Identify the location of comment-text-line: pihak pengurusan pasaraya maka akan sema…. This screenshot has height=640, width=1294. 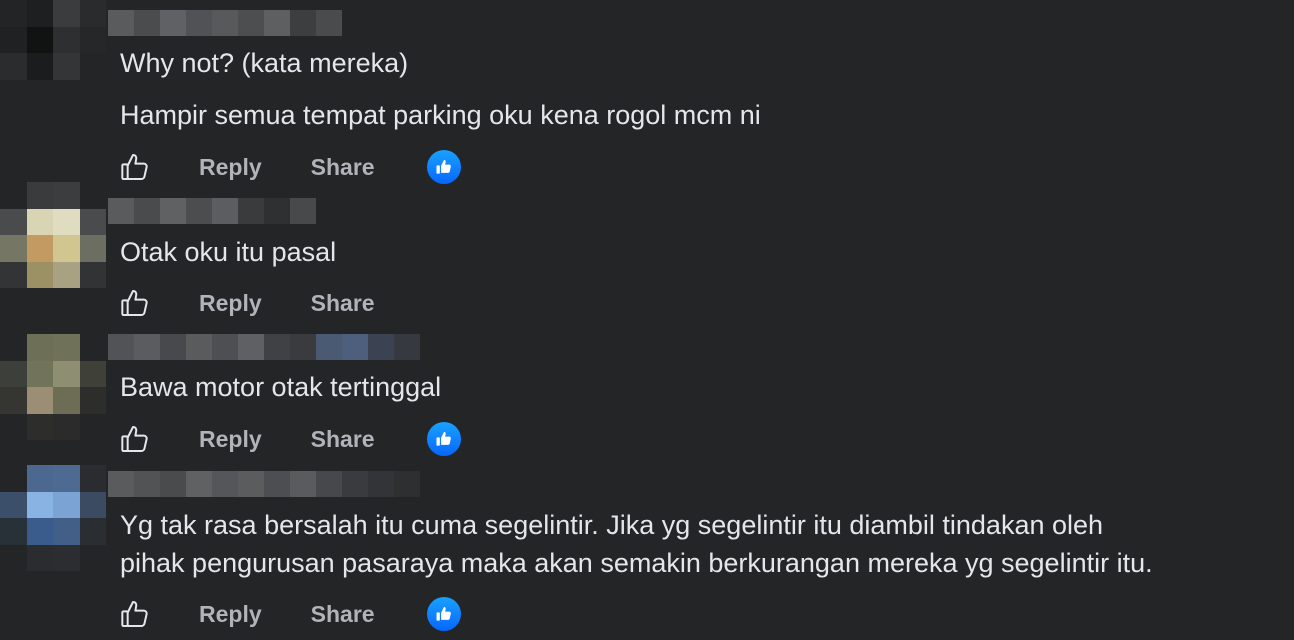
(636, 563).